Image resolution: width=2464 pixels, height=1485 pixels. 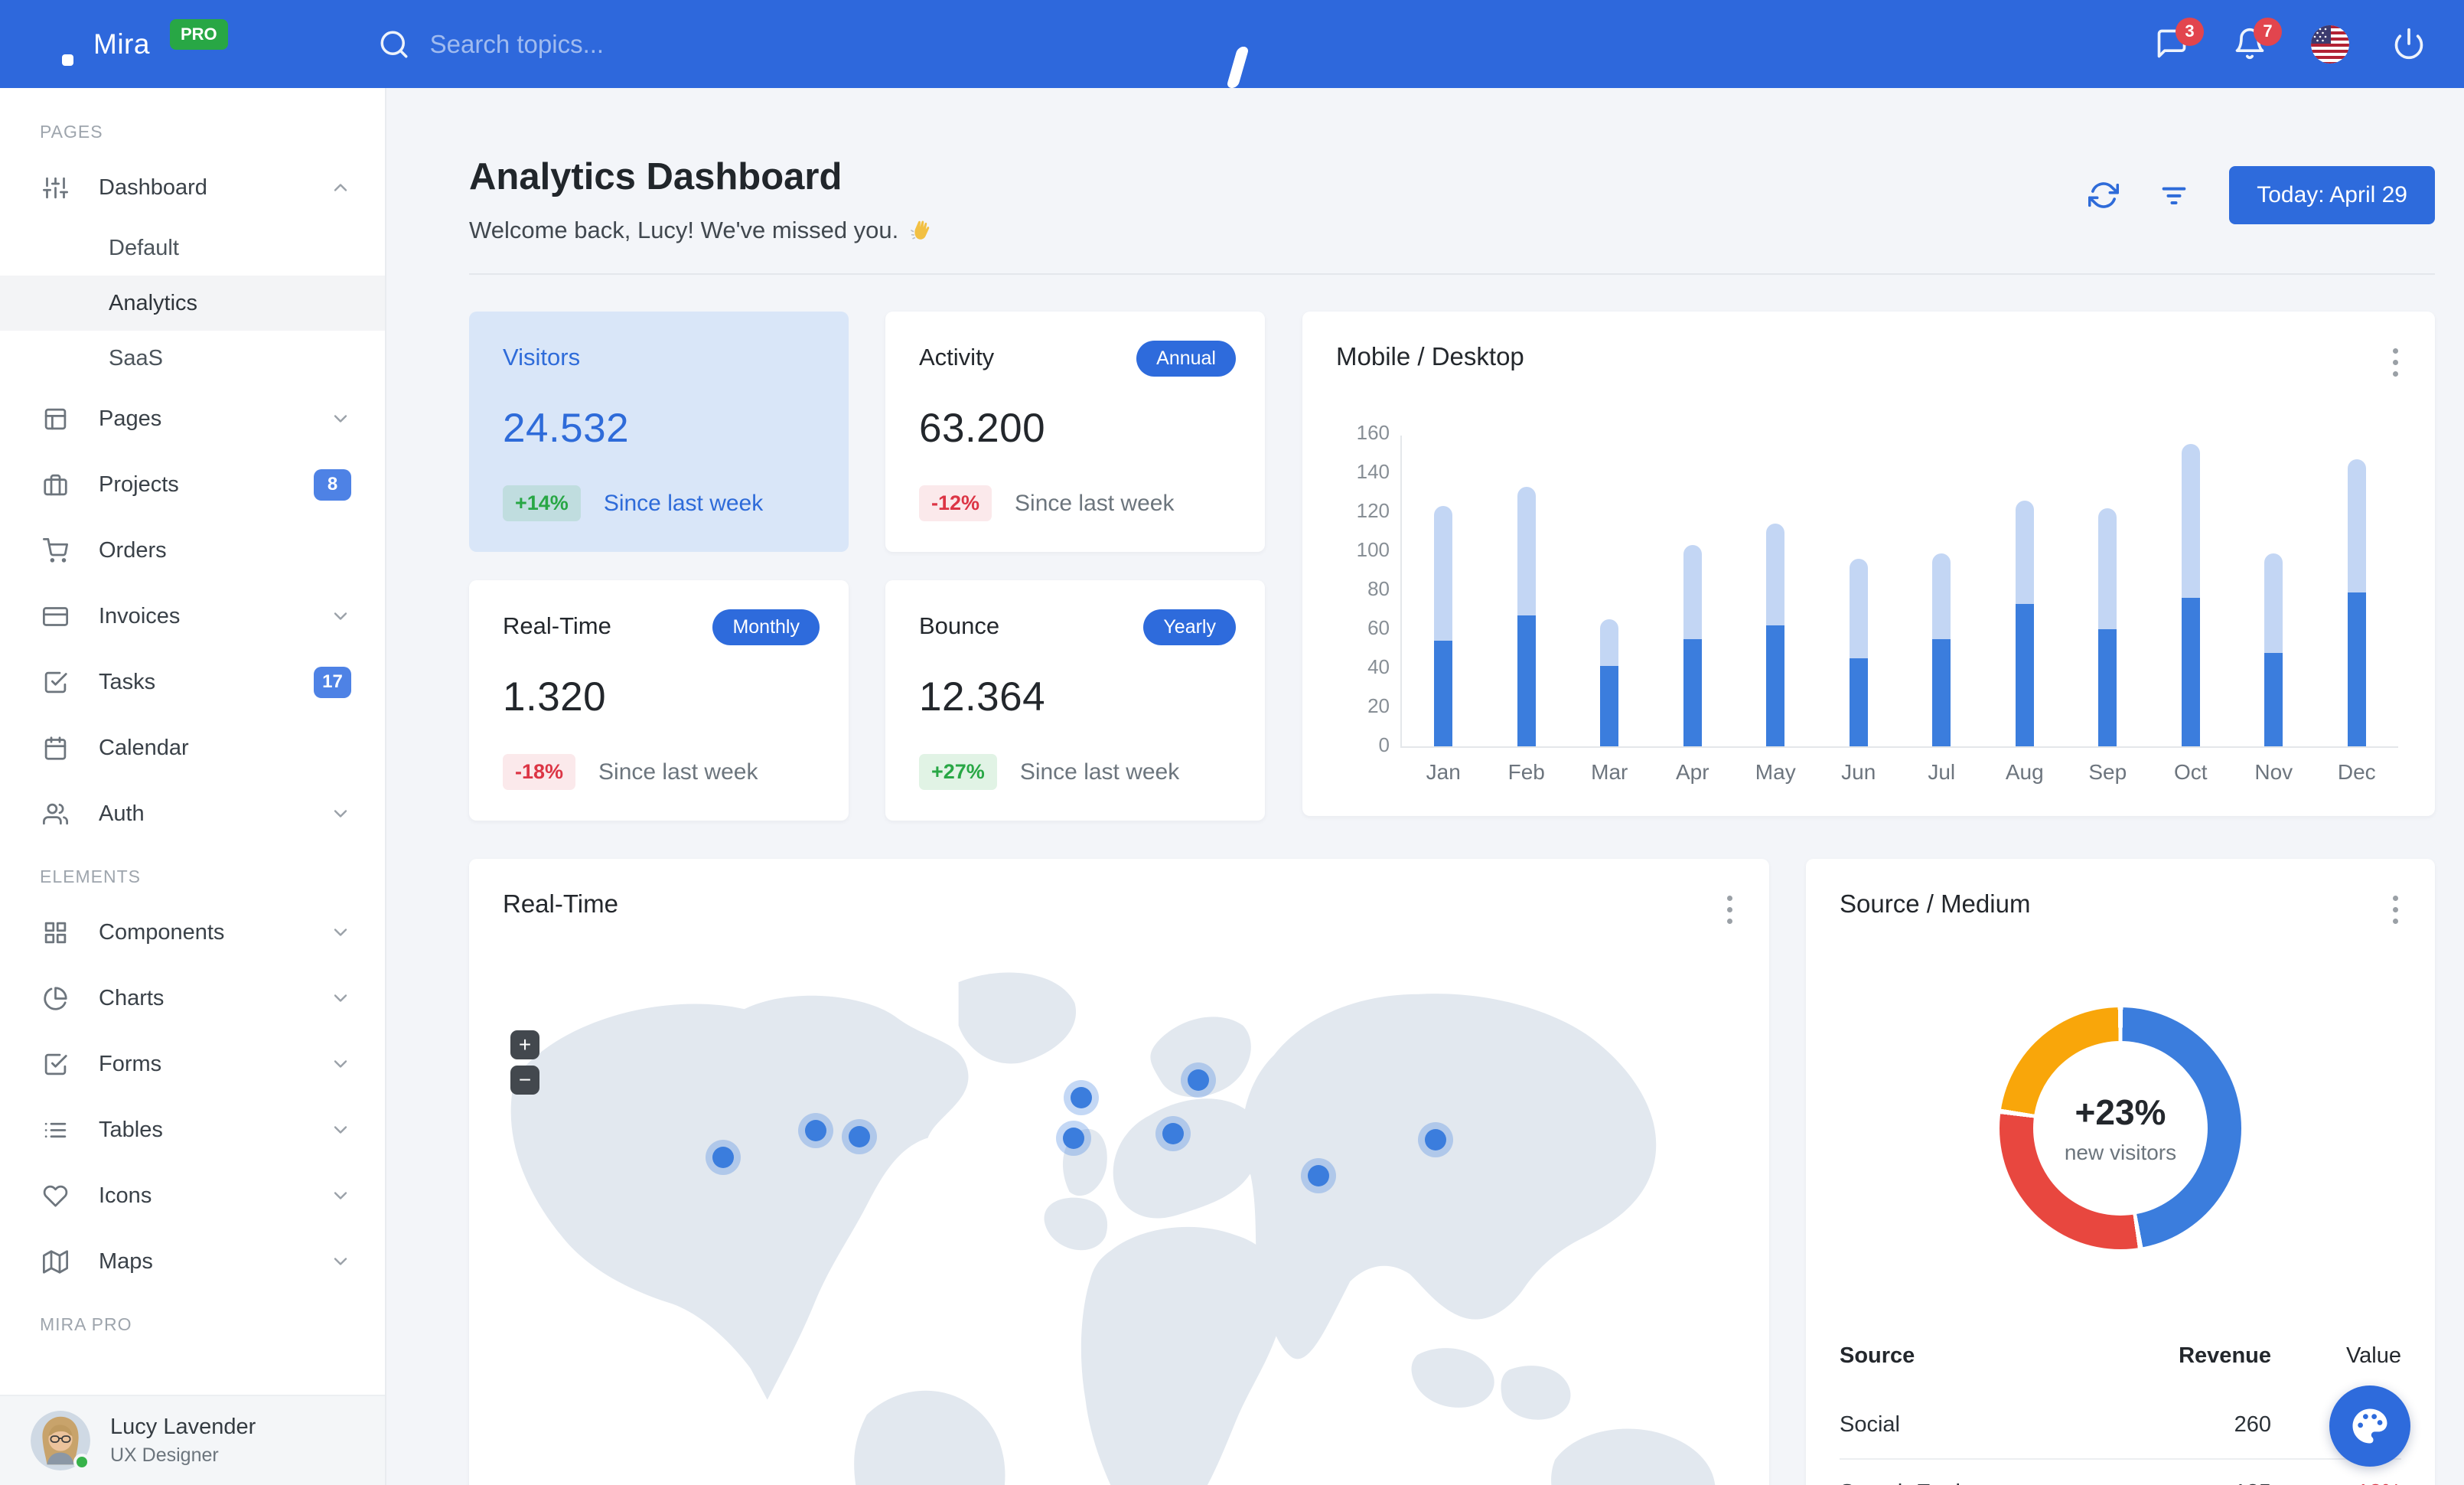 I want to click on header-divider, so click(x=1452, y=274).